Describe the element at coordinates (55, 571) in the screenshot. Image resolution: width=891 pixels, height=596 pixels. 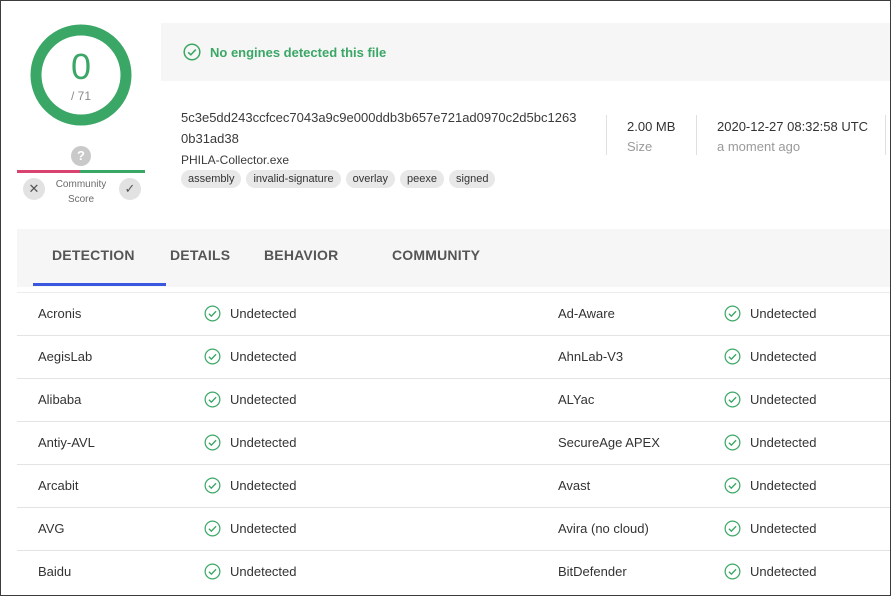
I see `engine-name: Baidu` at that location.